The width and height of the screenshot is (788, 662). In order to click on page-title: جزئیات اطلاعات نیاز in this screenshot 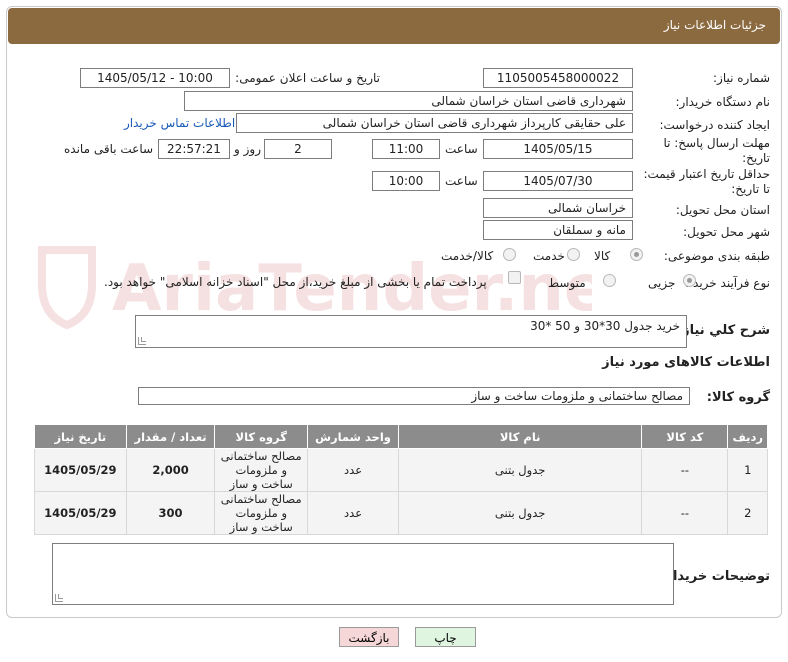, I will do `click(714, 25)`.